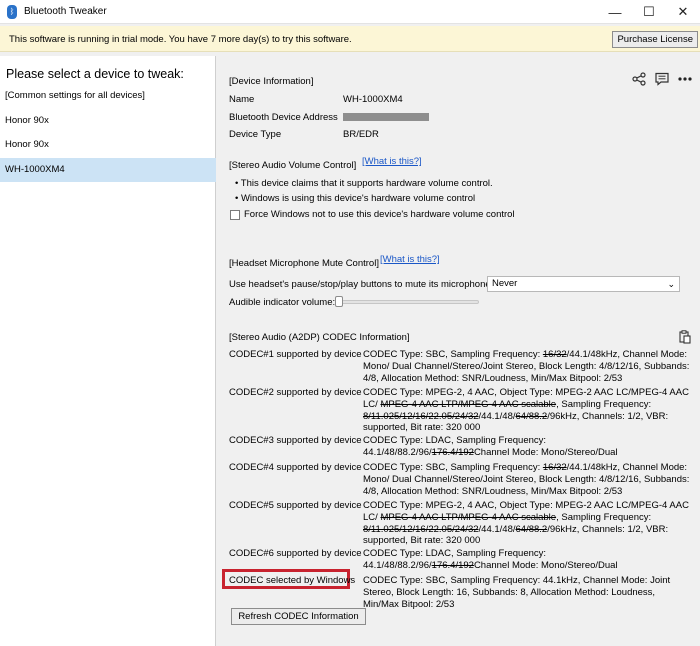 The image size is (700, 646). What do you see at coordinates (615, 12) in the screenshot?
I see `minimize-button: —` at bounding box center [615, 12].